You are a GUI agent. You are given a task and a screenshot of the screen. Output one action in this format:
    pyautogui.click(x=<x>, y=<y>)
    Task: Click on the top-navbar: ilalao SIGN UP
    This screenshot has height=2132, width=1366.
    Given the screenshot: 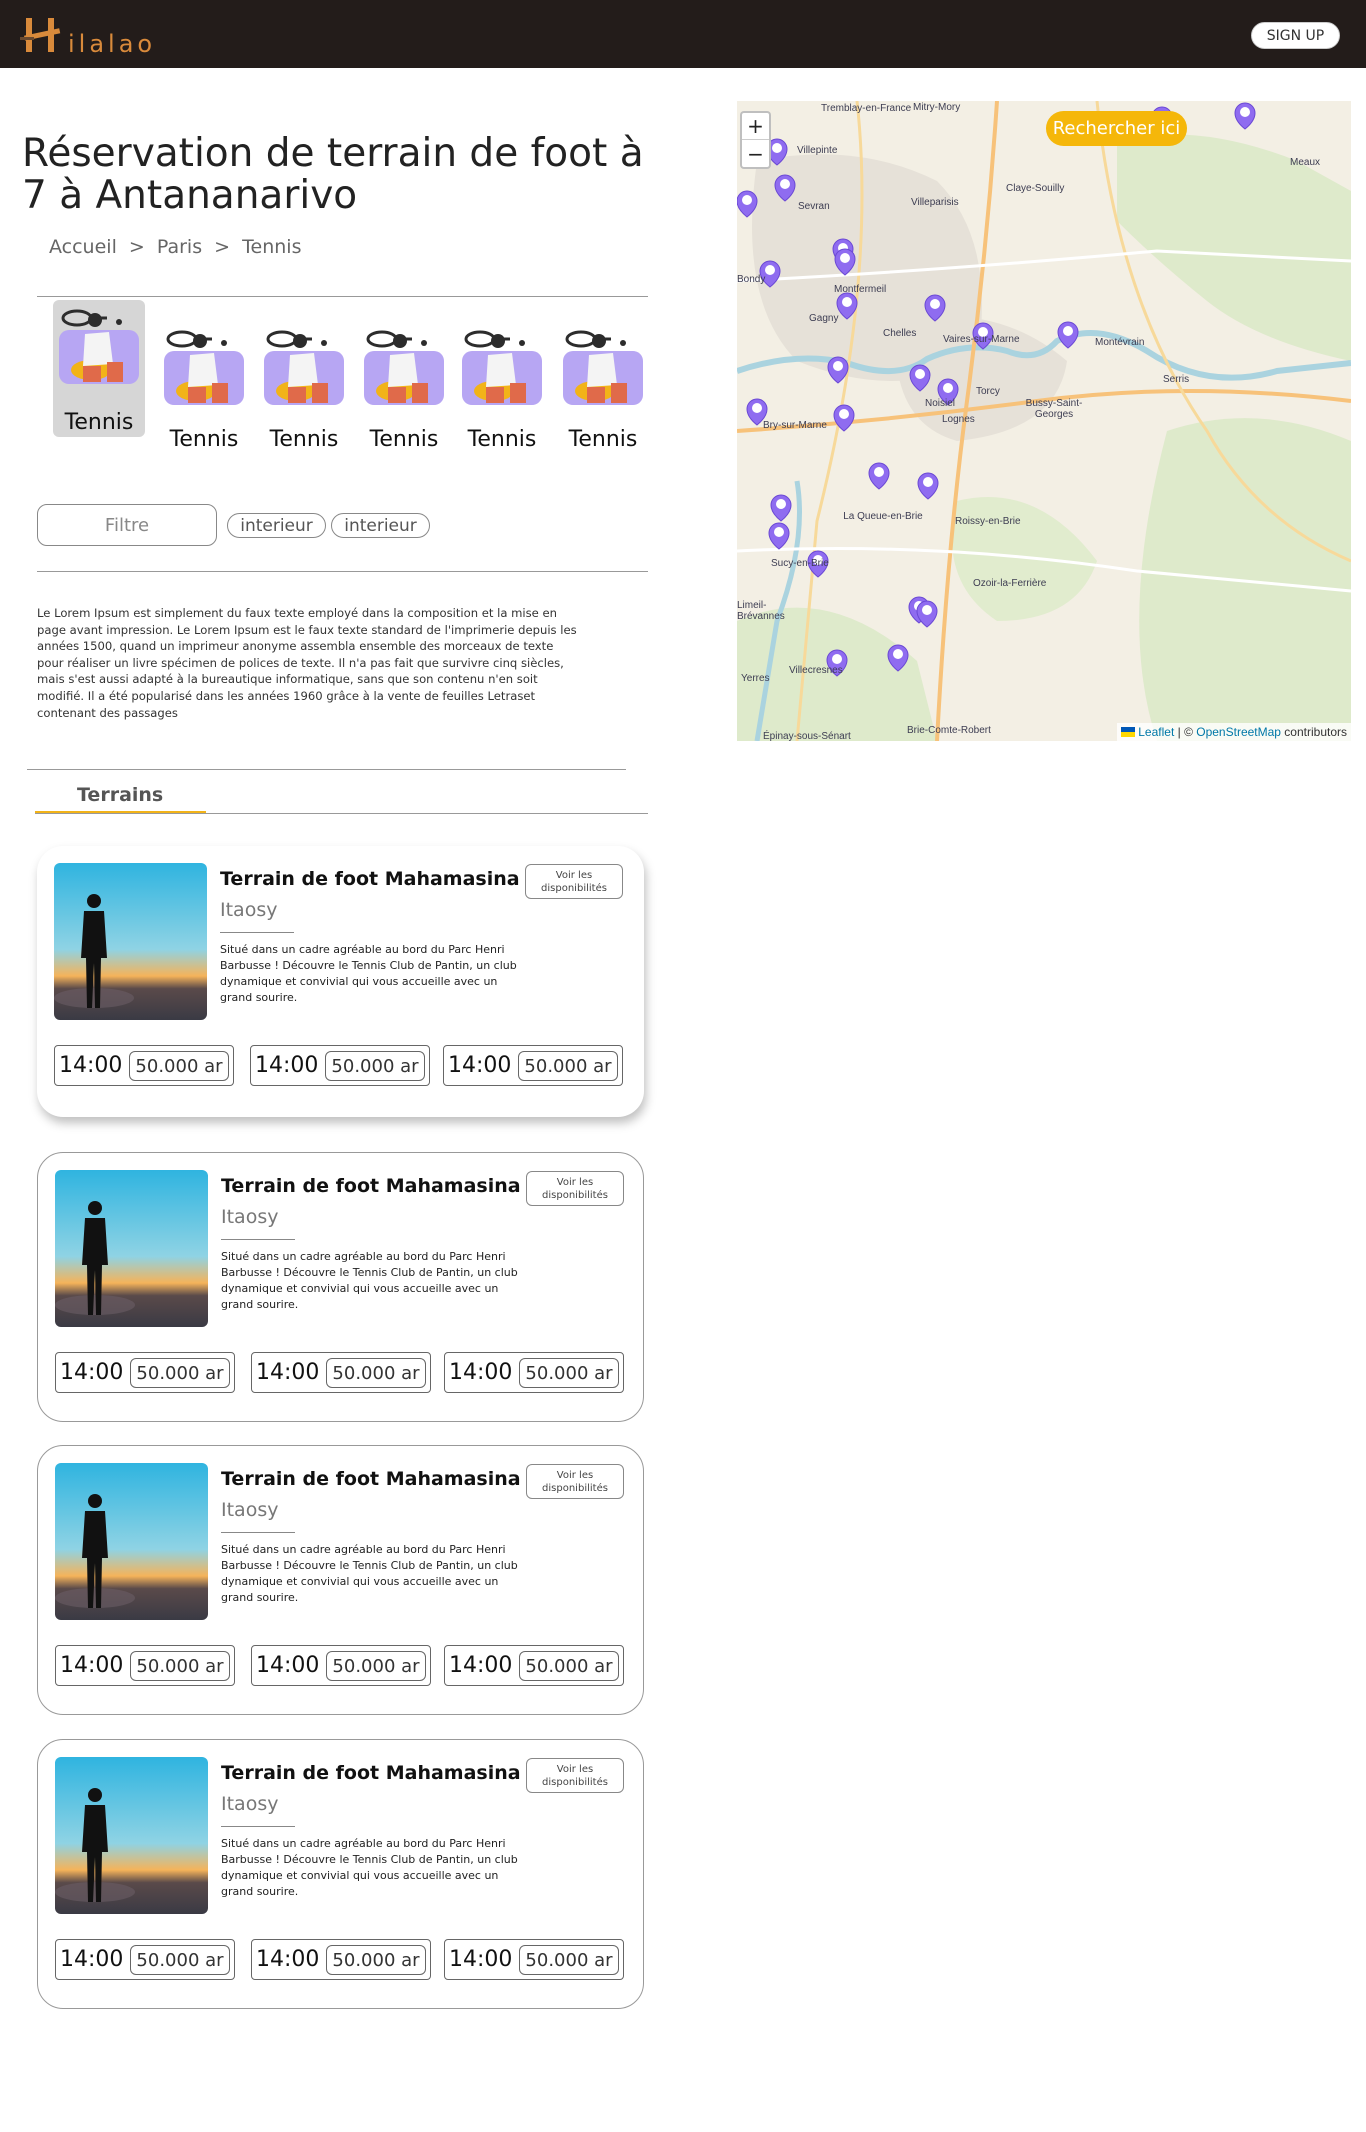 What is the action you would take?
    pyautogui.click(x=683, y=34)
    